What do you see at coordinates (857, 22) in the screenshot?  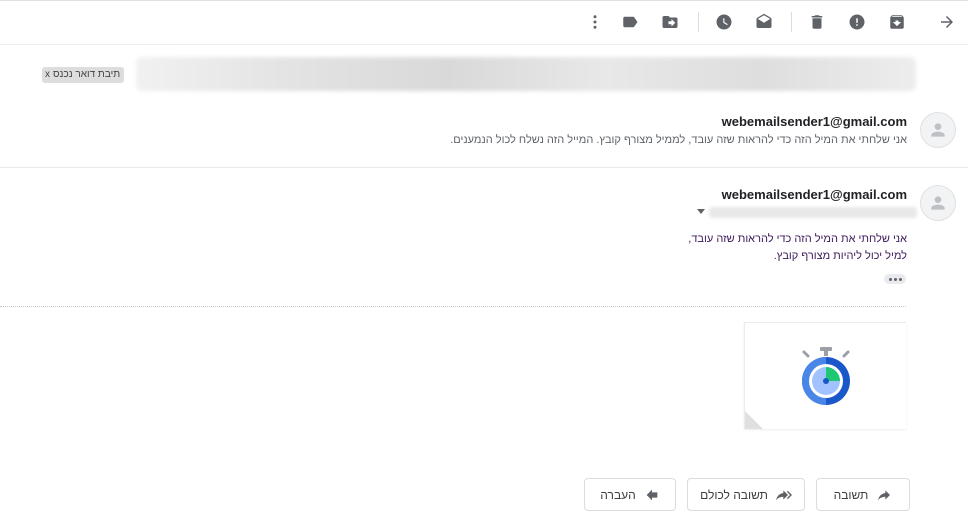 I see `report-spam-icon` at bounding box center [857, 22].